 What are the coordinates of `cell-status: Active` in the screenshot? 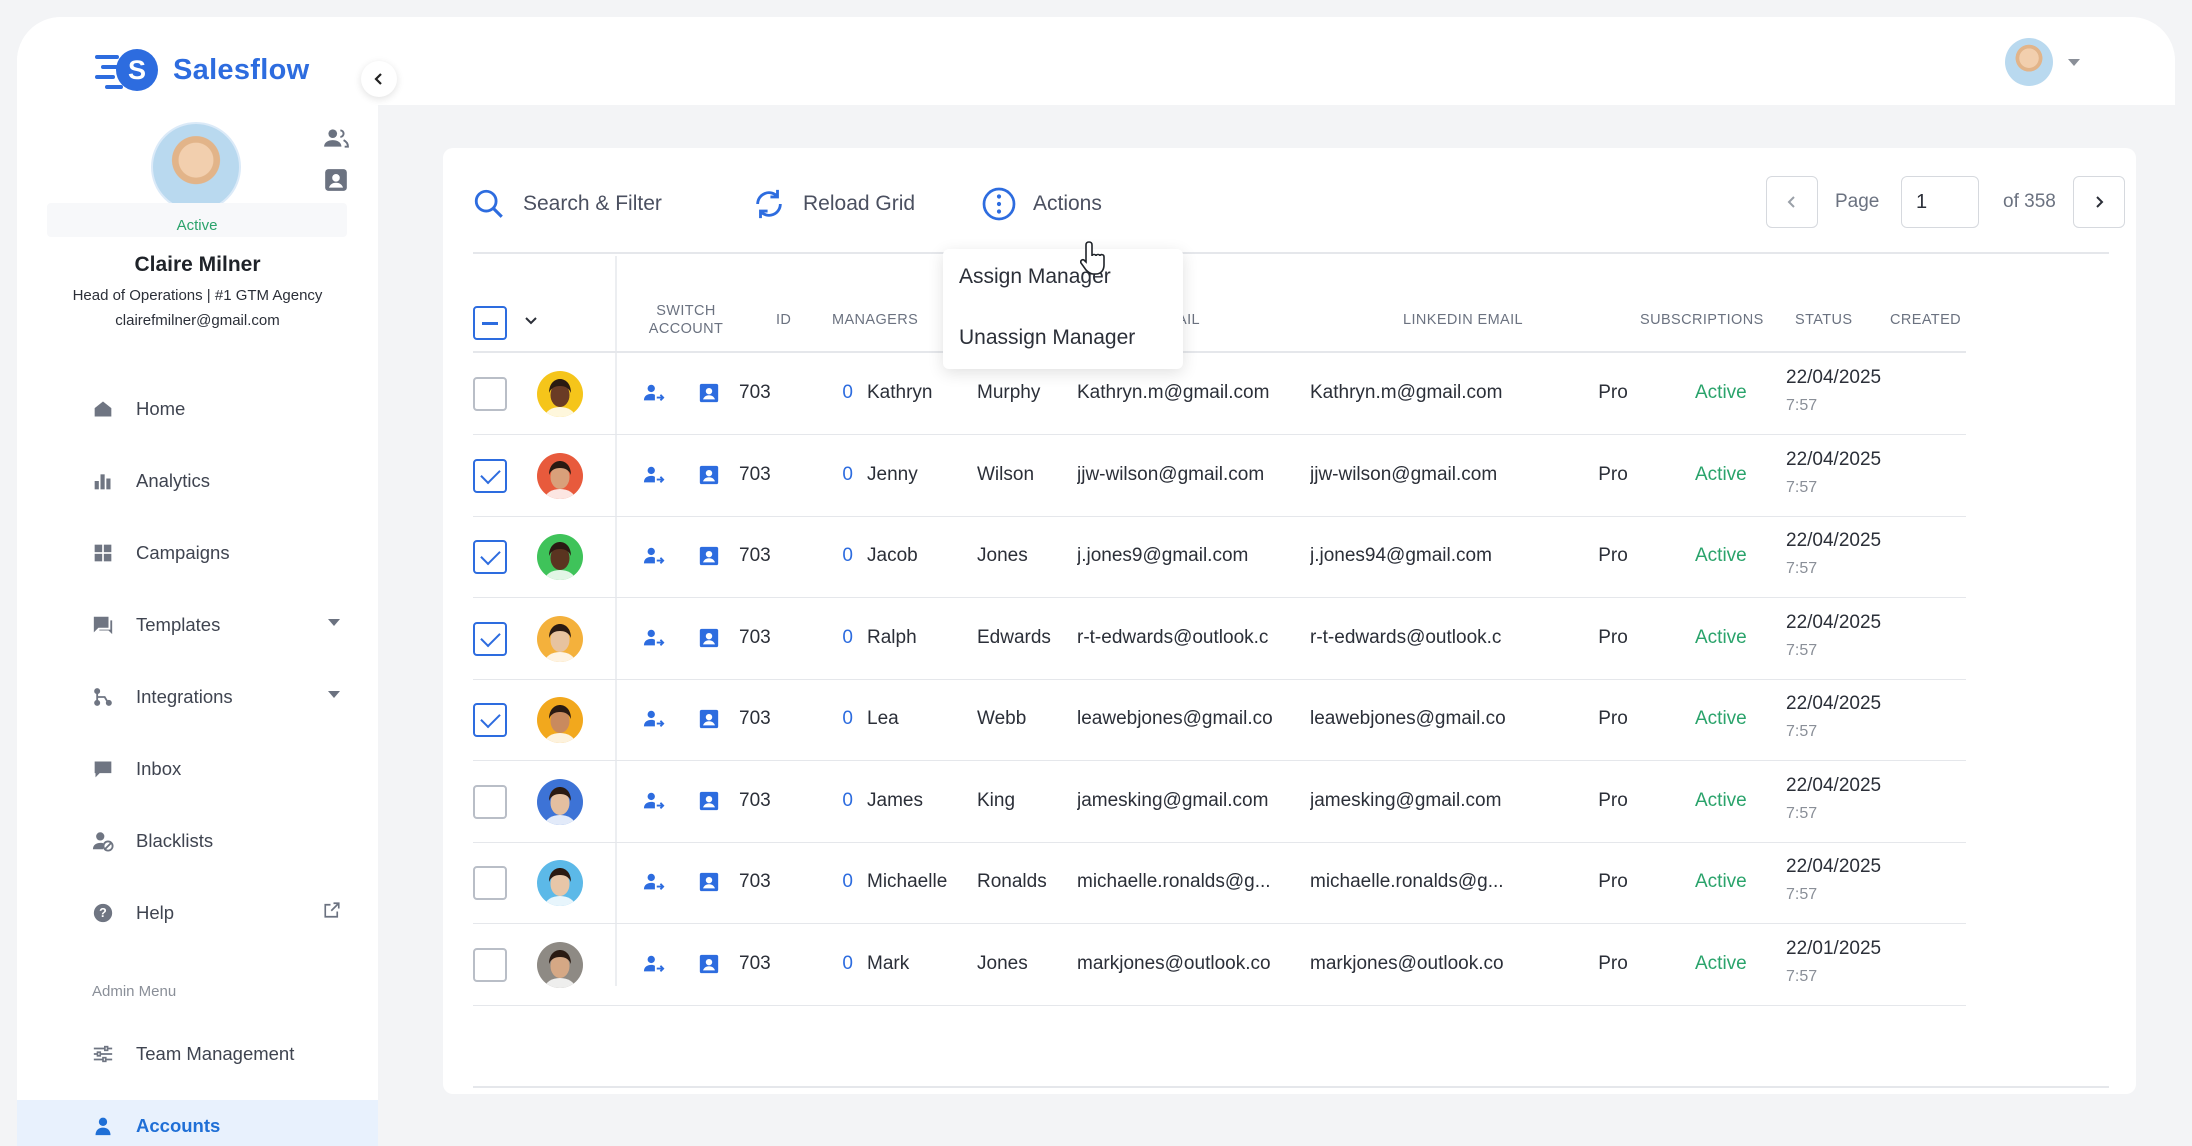 It's located at (1721, 555).